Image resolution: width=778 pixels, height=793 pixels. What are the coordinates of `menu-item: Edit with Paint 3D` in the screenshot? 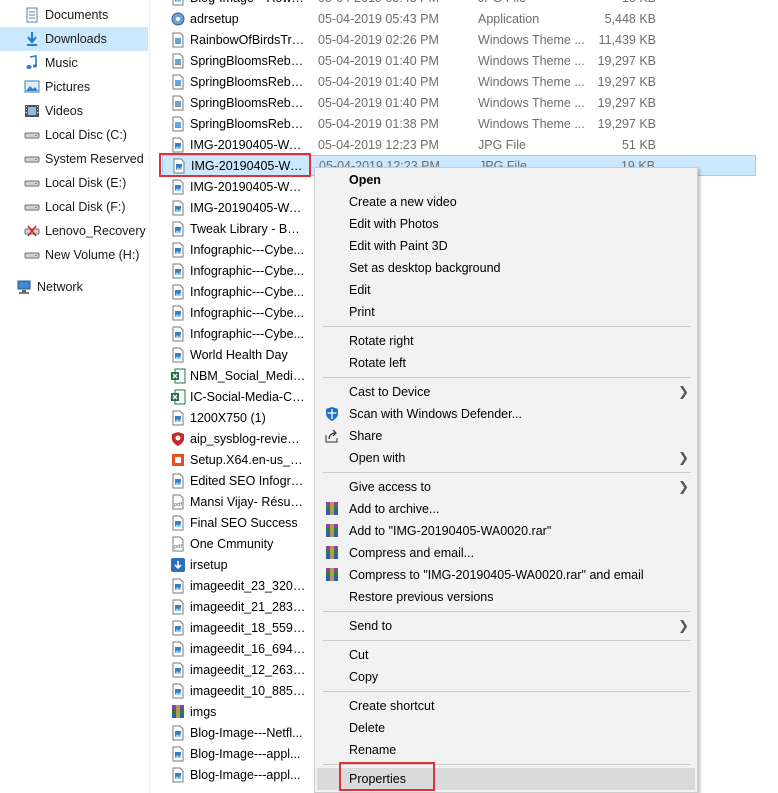 It's located at (506, 246).